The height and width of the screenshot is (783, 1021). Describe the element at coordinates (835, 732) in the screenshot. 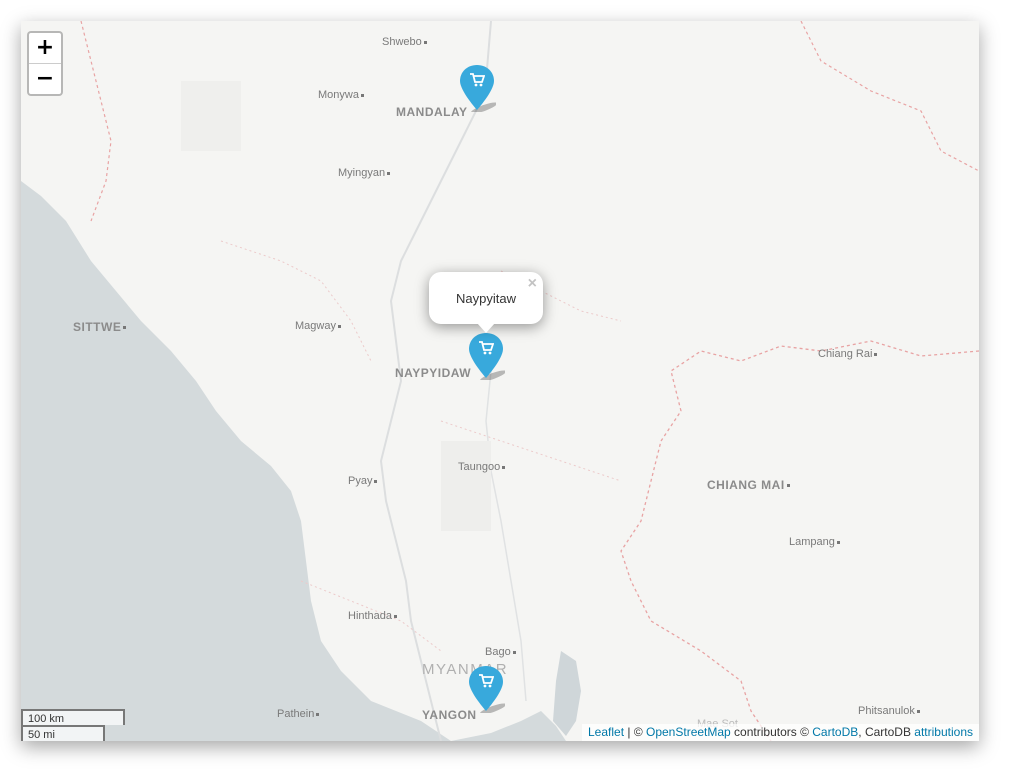

I see `cartodb-link: CartoDB` at that location.